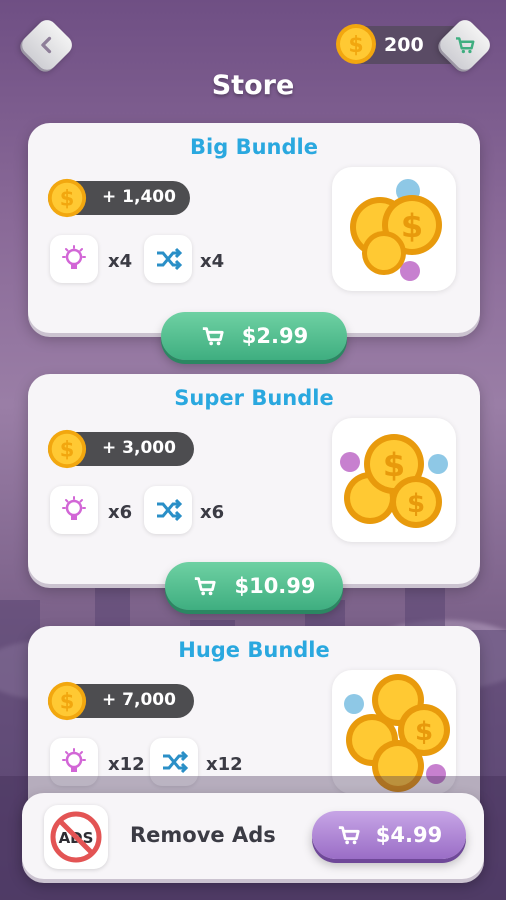 This screenshot has height=900, width=506. What do you see at coordinates (404, 45) in the screenshot?
I see `coin-balance-amount: 200` at bounding box center [404, 45].